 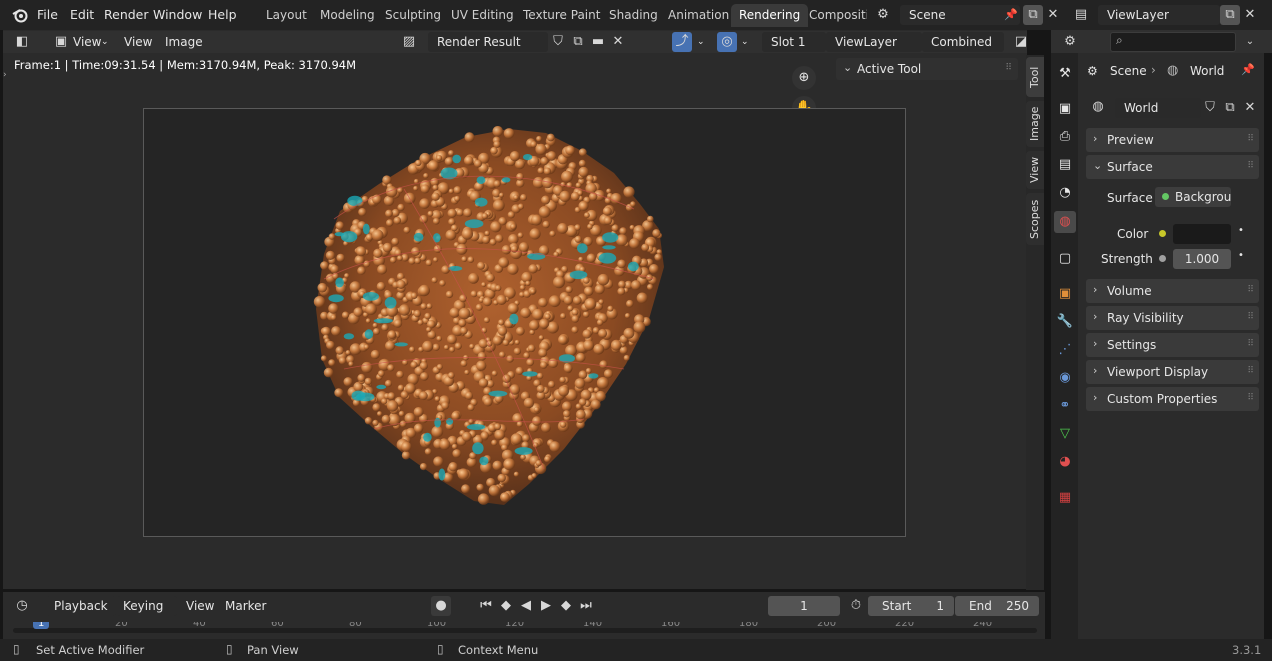 I want to click on start-frame-field: Start 1, so click(x=911, y=606).